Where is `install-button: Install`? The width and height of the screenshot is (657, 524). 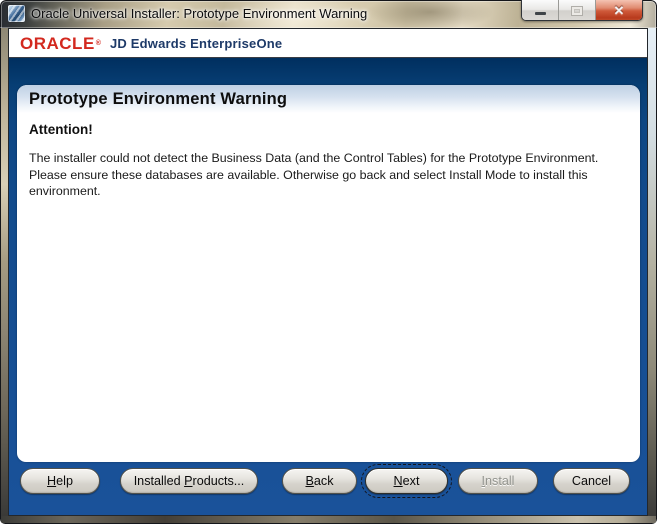
install-button: Install is located at coordinates (498, 481).